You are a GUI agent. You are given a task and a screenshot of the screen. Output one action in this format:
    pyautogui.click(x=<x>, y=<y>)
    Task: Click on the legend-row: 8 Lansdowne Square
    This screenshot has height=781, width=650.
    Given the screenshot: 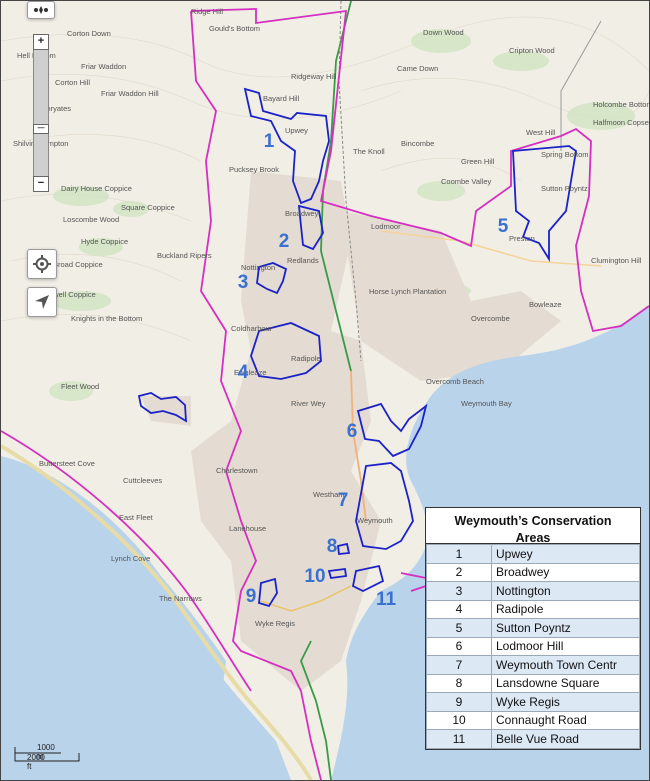 What is the action you would take?
    pyautogui.click(x=533, y=683)
    